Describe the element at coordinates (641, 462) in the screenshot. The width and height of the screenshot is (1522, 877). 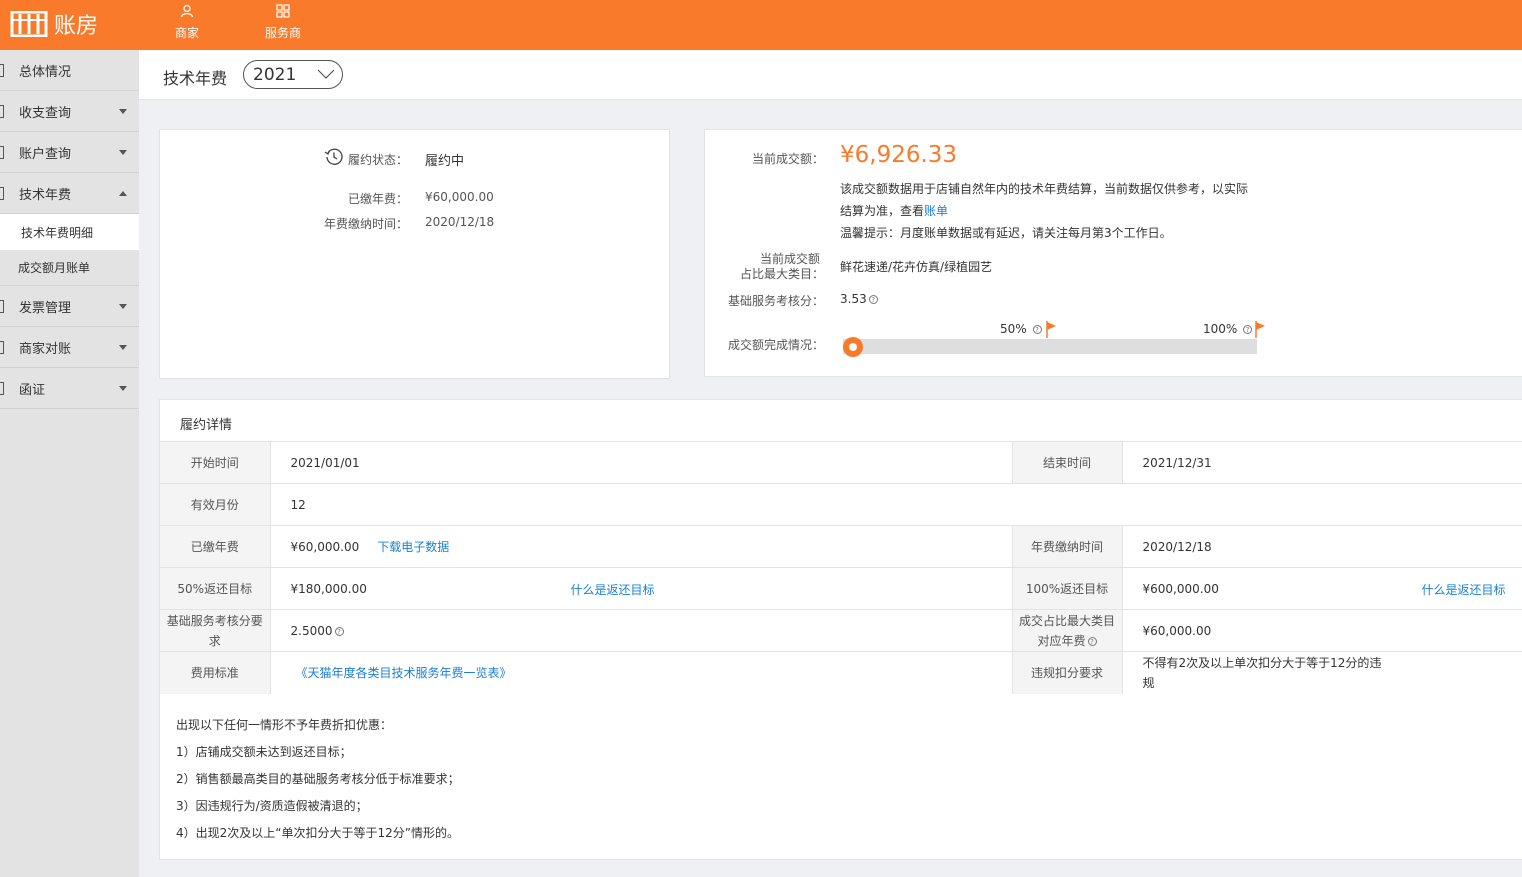
I see `cell-value: 2021/01/01` at that location.